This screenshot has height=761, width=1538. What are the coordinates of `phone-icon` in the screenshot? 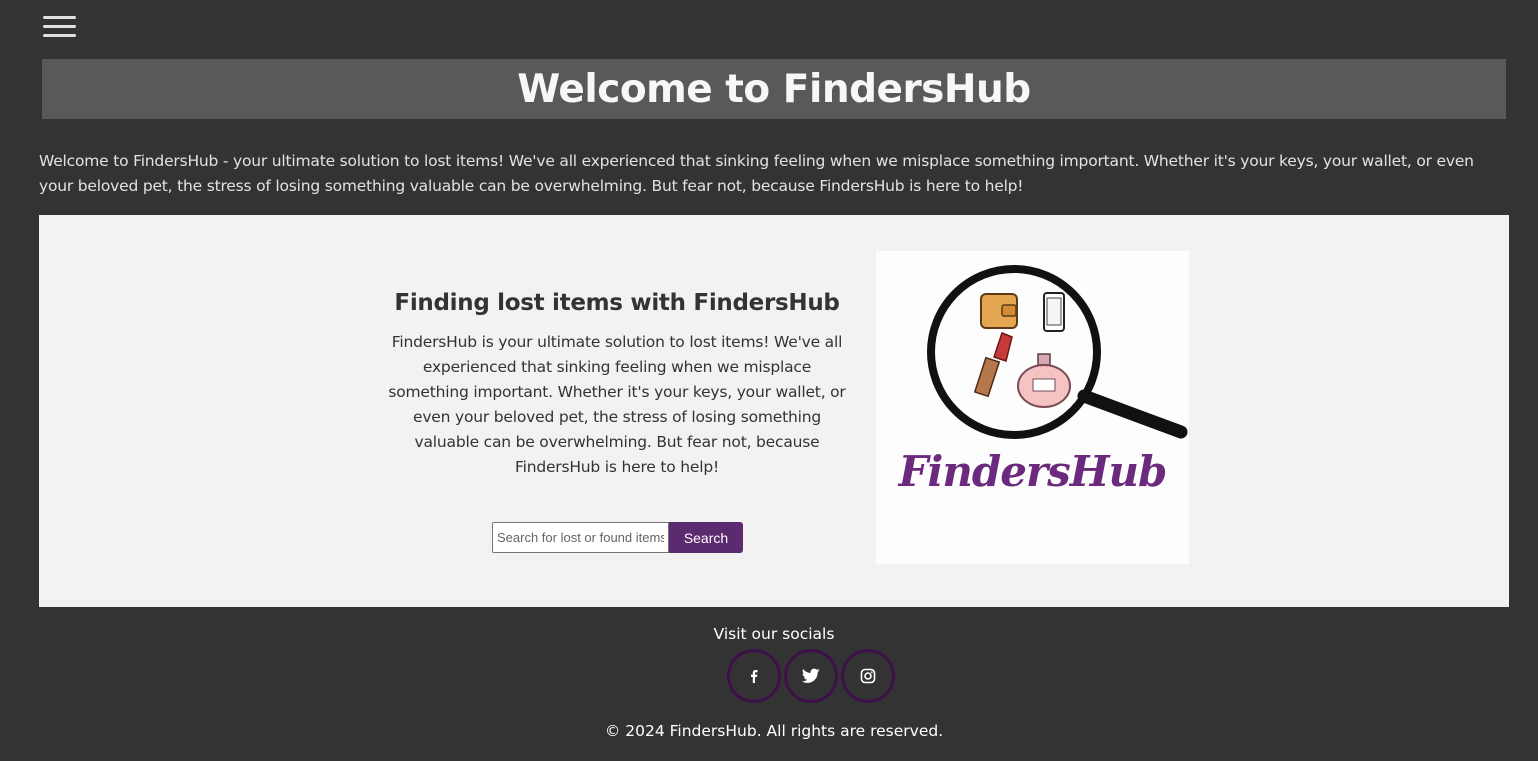 It's located at (1054, 312).